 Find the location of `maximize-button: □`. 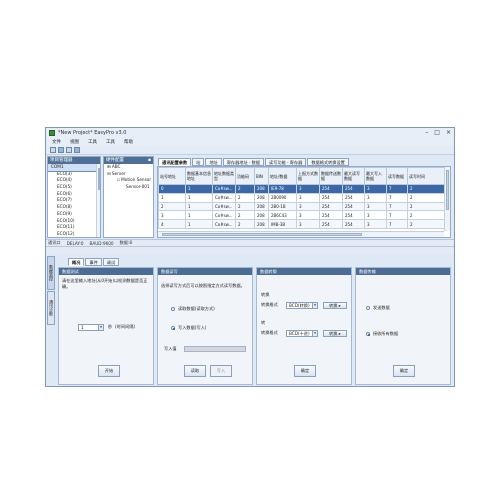

maximize-button: □ is located at coordinates (437, 132).